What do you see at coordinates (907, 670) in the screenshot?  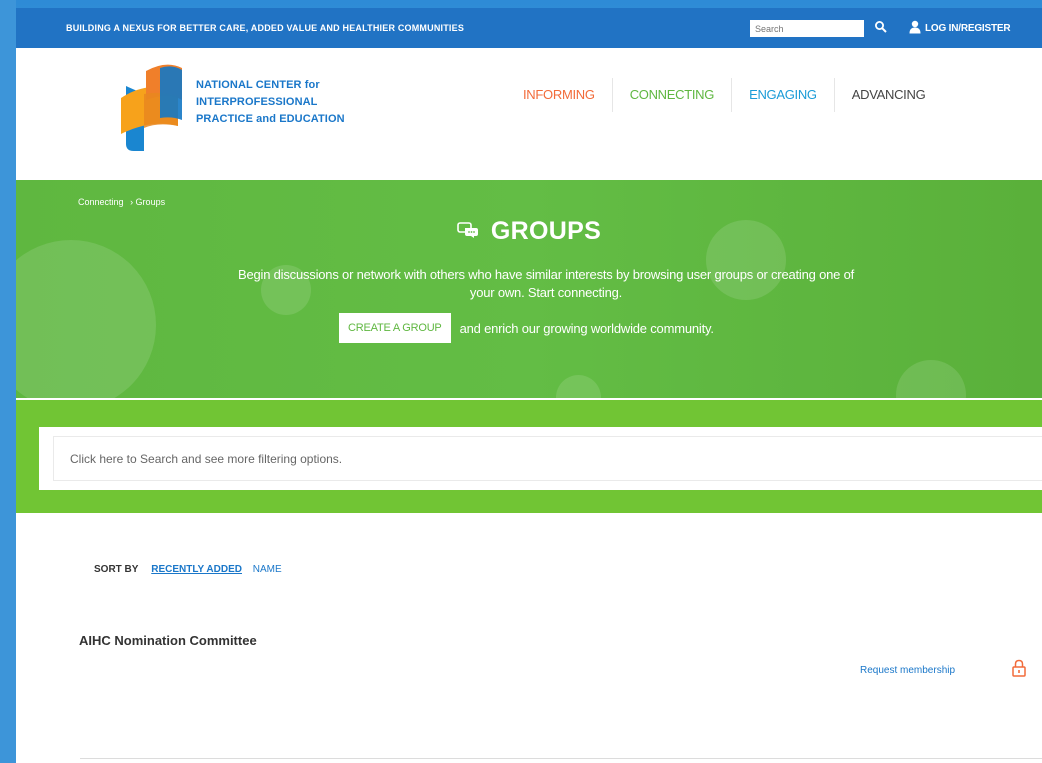 I see `request-membership-link: Request membership` at bounding box center [907, 670].